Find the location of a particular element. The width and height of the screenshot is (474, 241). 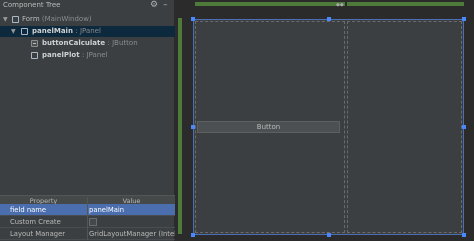

property-row-custom-create: Custom Create is located at coordinates (87, 222).